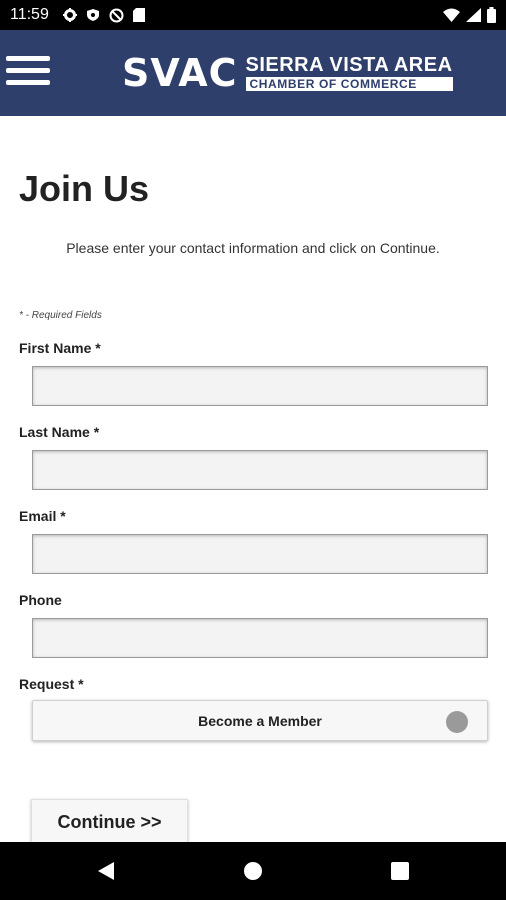 This screenshot has height=900, width=506. I want to click on page-title: Join Us, so click(84, 188).